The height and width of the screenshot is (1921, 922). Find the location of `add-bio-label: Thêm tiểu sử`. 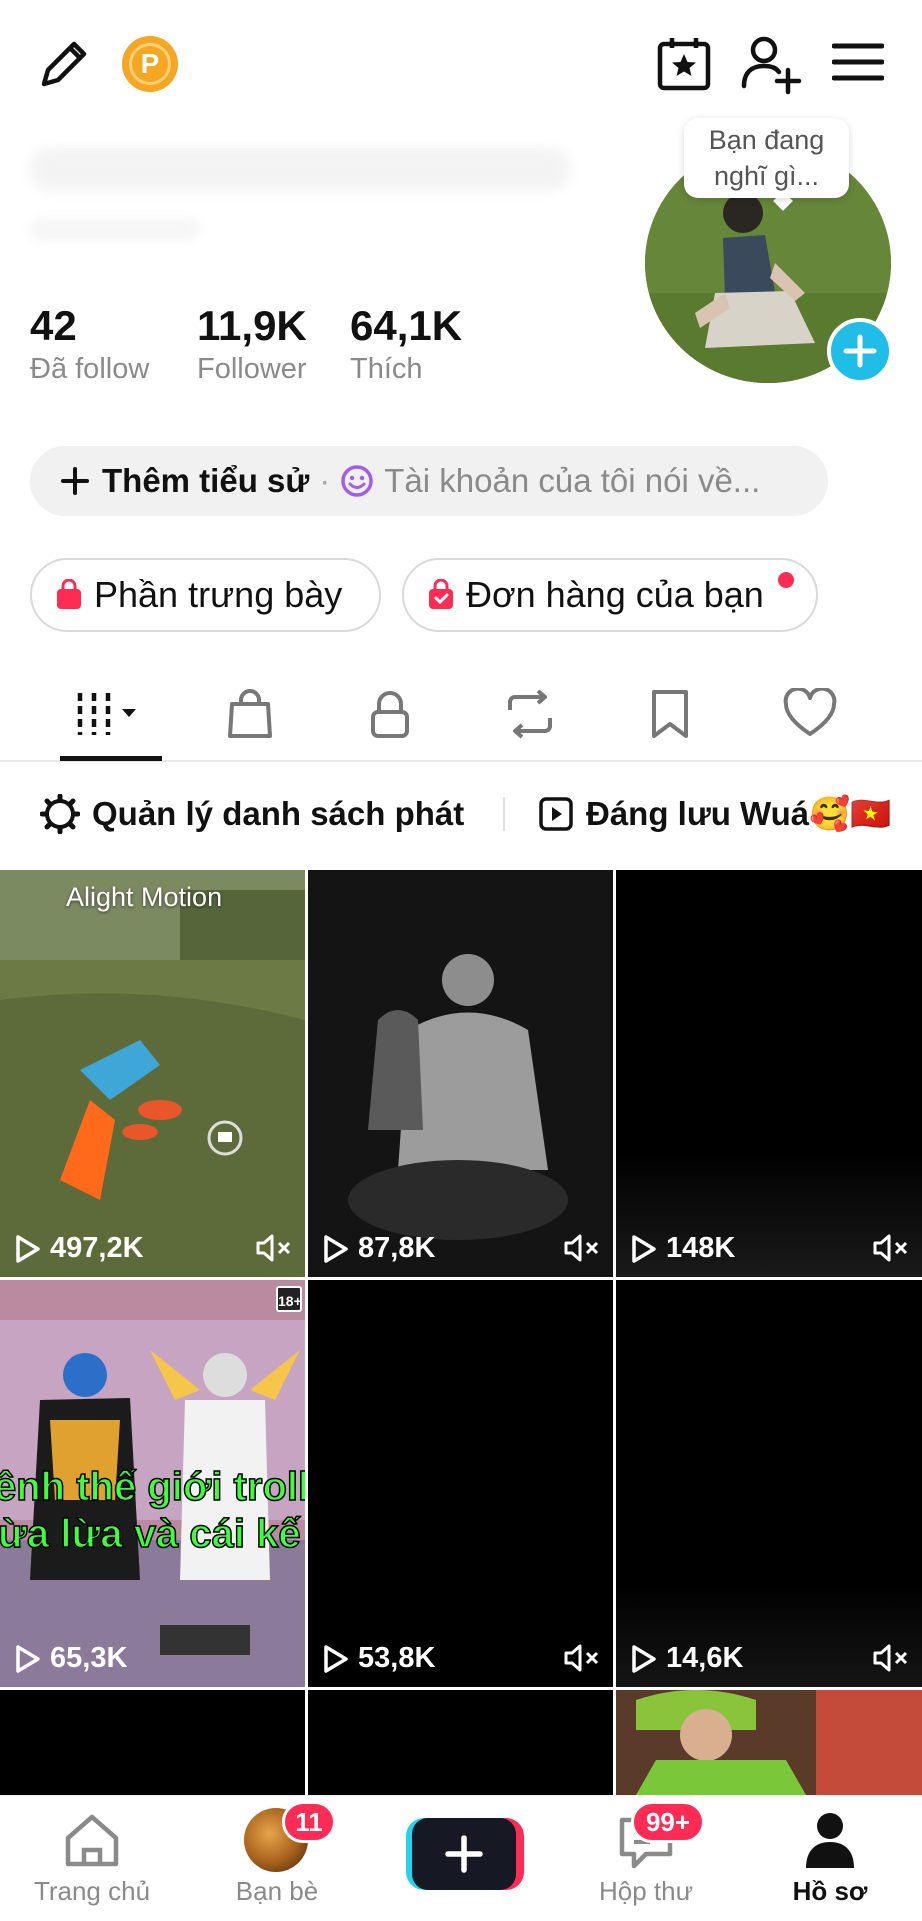

add-bio-label: Thêm tiểu sử is located at coordinates (206, 480).